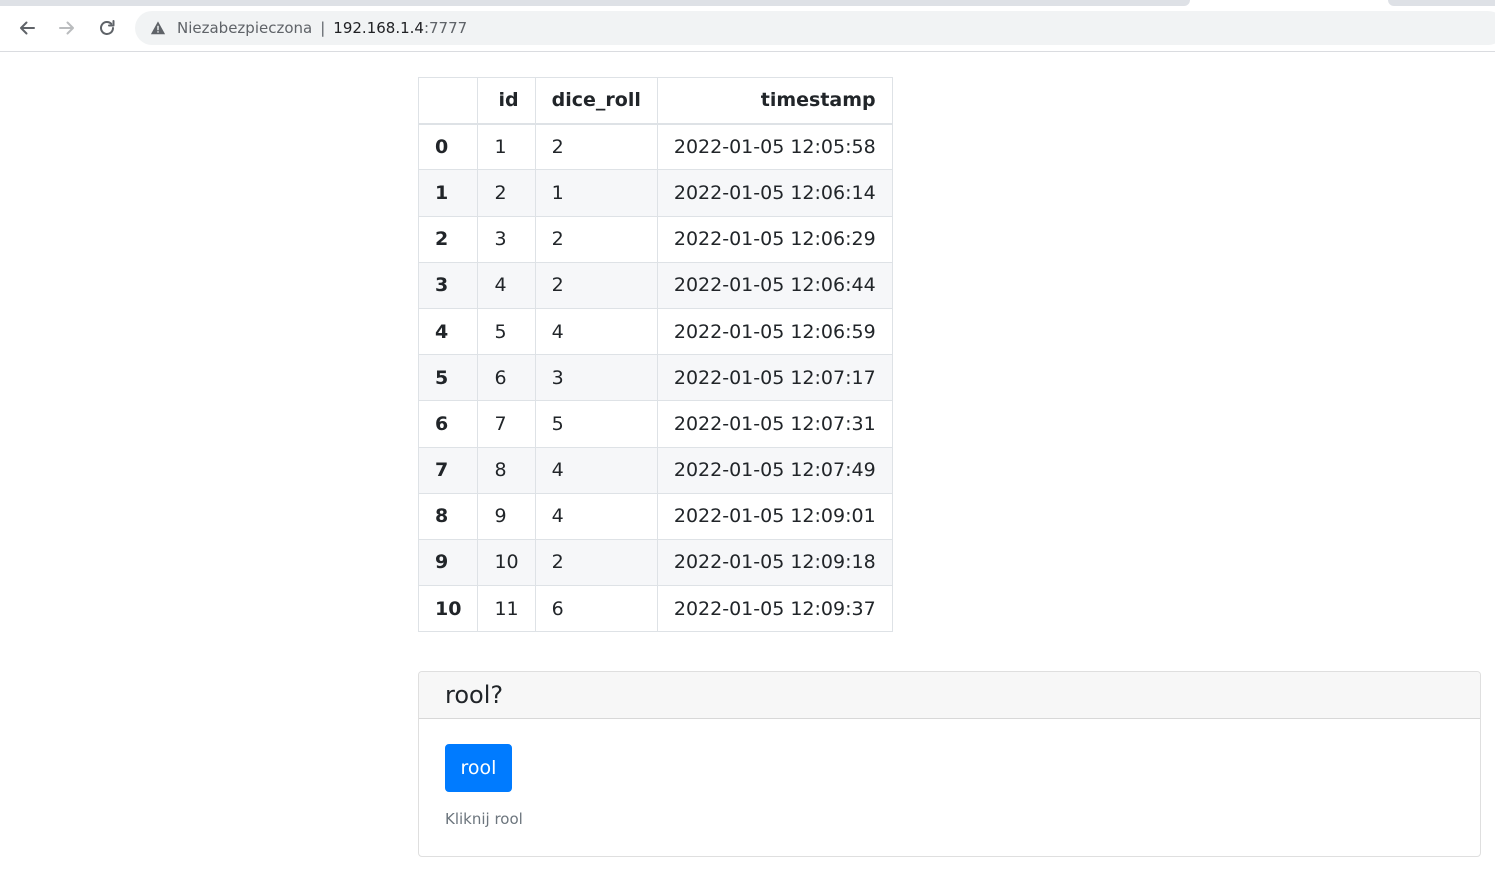 The width and height of the screenshot is (1495, 880). I want to click on arrow-left-icon, so click(27, 28).